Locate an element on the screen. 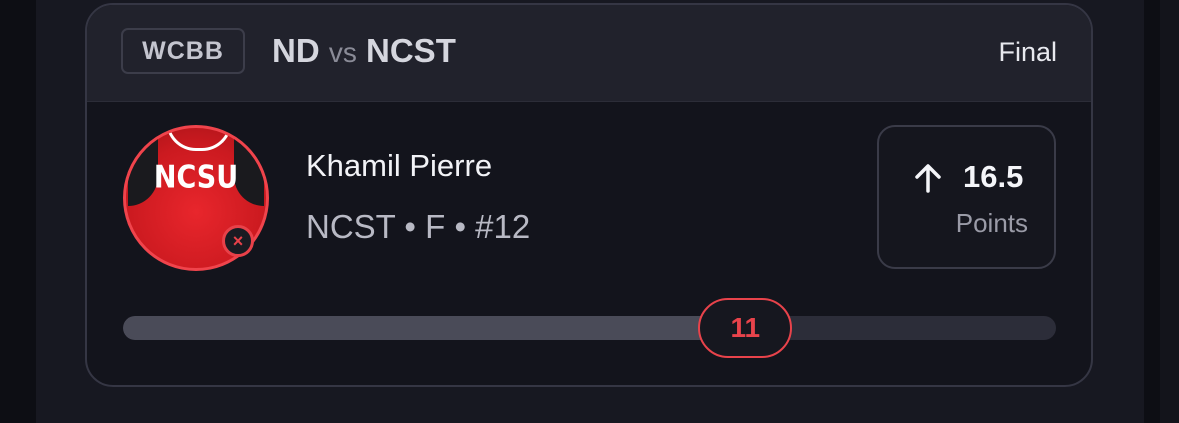 The height and width of the screenshot is (423, 1179). jersey-text: NCSU is located at coordinates (196, 177).